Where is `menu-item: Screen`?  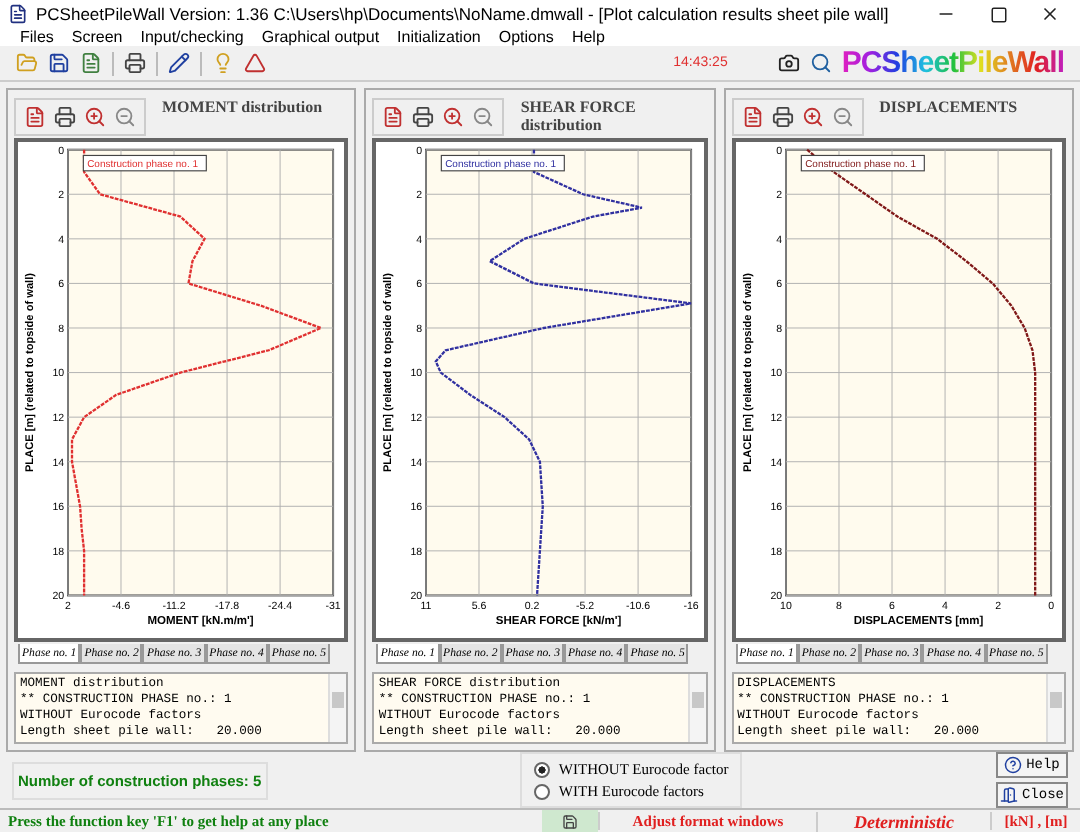 menu-item: Screen is located at coordinates (97, 37).